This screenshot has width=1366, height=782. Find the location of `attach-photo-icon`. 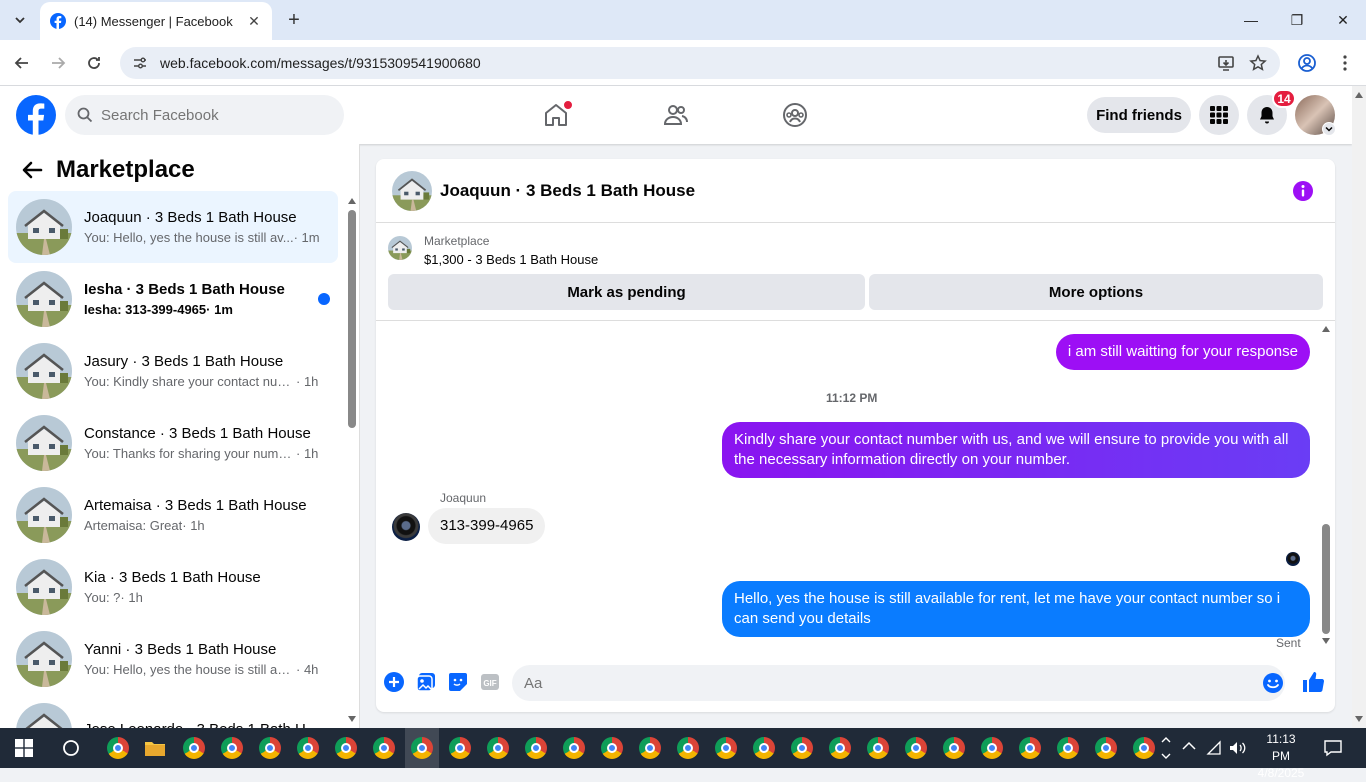

attach-photo-icon is located at coordinates (426, 682).